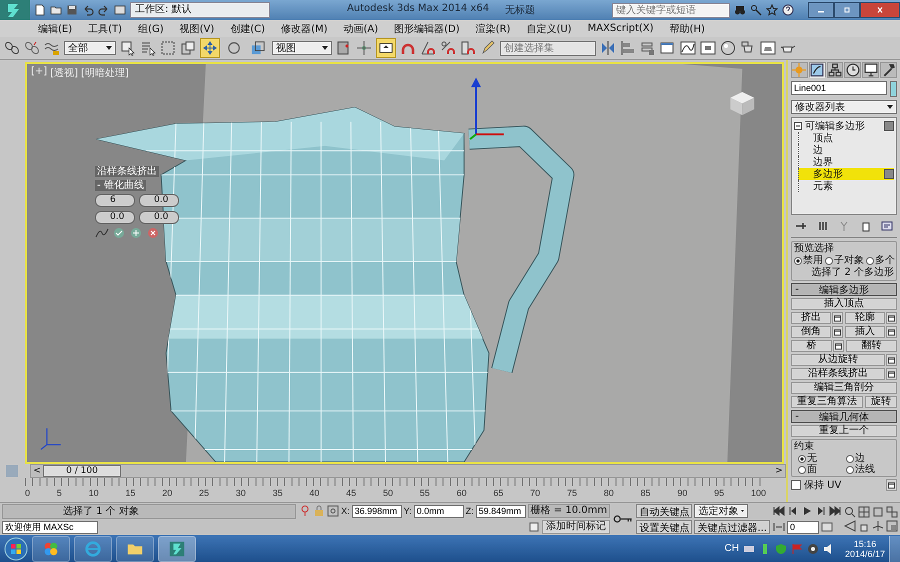  What do you see at coordinates (865, 543) in the screenshot?
I see `clock-time: 15:16` at bounding box center [865, 543].